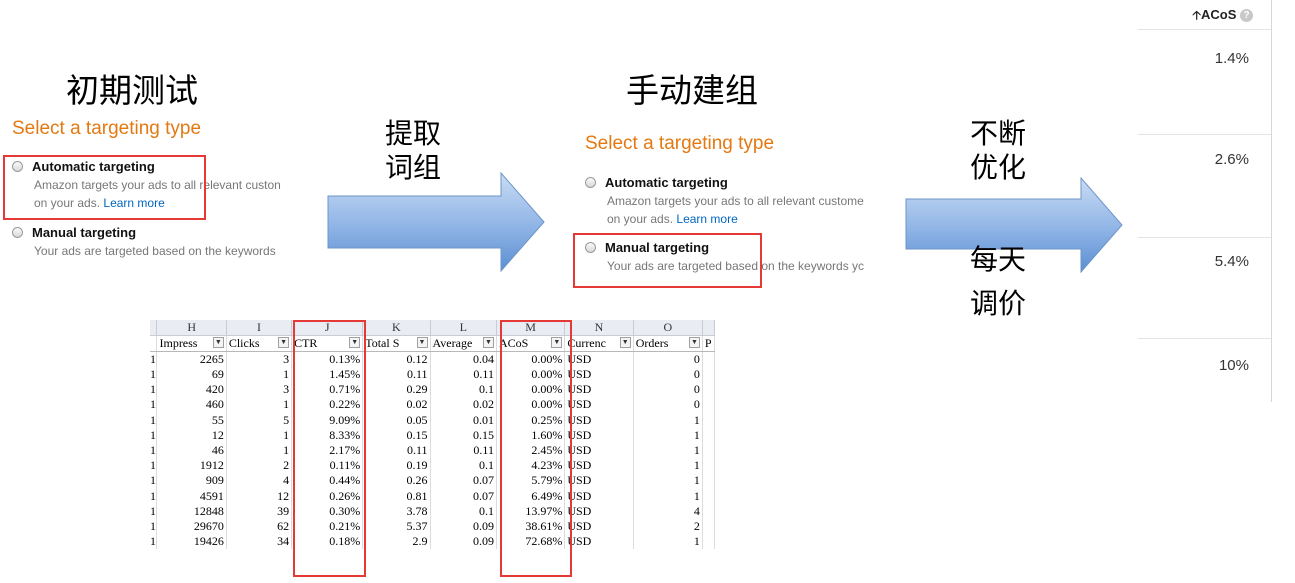 Image resolution: width=1295 pixels, height=583 pixels. What do you see at coordinates (396, 343) in the screenshot?
I see `column-header: Total S ▼` at bounding box center [396, 343].